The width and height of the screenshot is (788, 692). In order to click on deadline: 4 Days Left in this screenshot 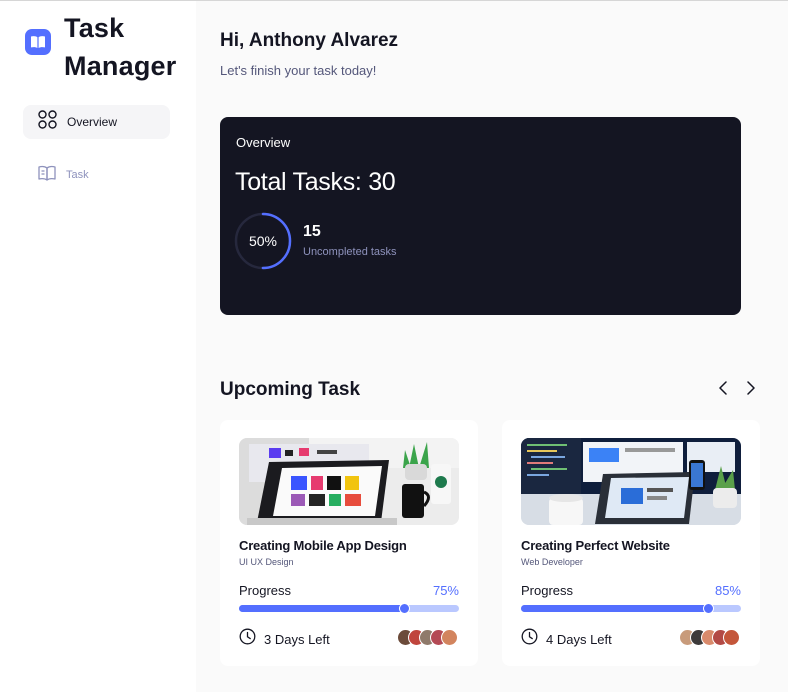, I will do `click(566, 639)`.